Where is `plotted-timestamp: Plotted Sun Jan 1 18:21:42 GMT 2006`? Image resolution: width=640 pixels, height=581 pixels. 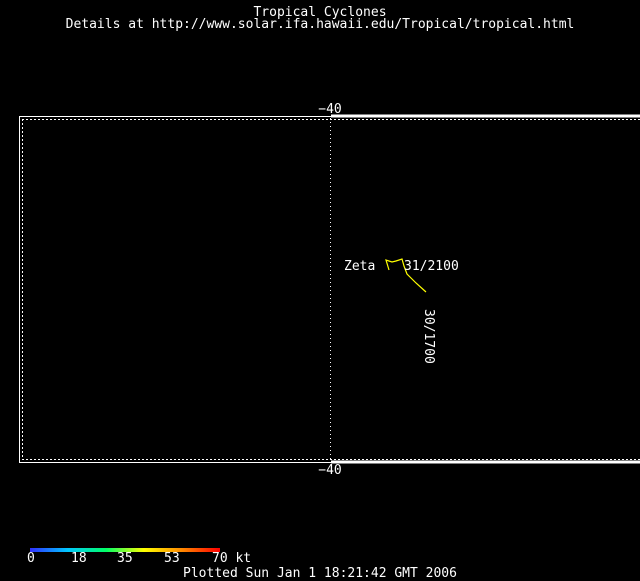 plotted-timestamp: Plotted Sun Jan 1 18:21:42 GMT 2006 is located at coordinates (320, 574).